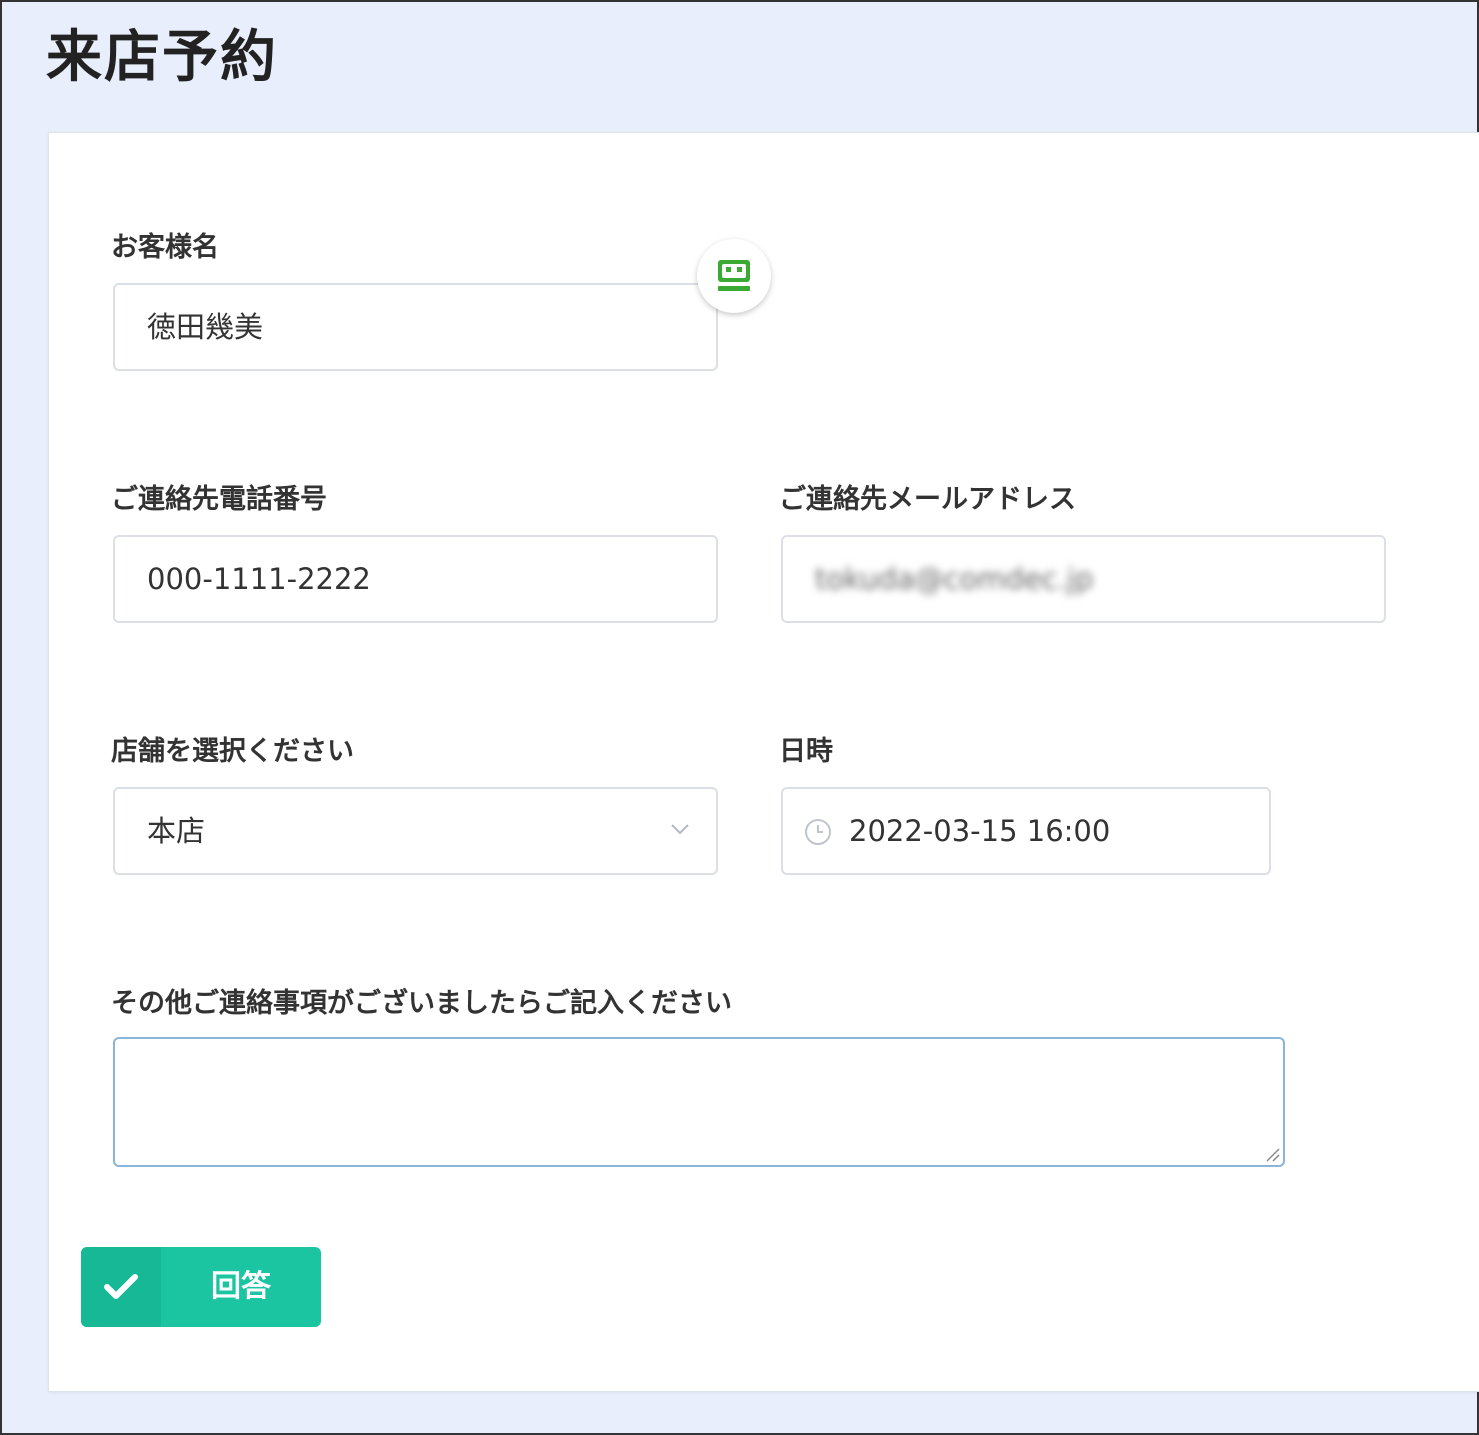 The image size is (1479, 1435). I want to click on assist-badge, so click(734, 276).